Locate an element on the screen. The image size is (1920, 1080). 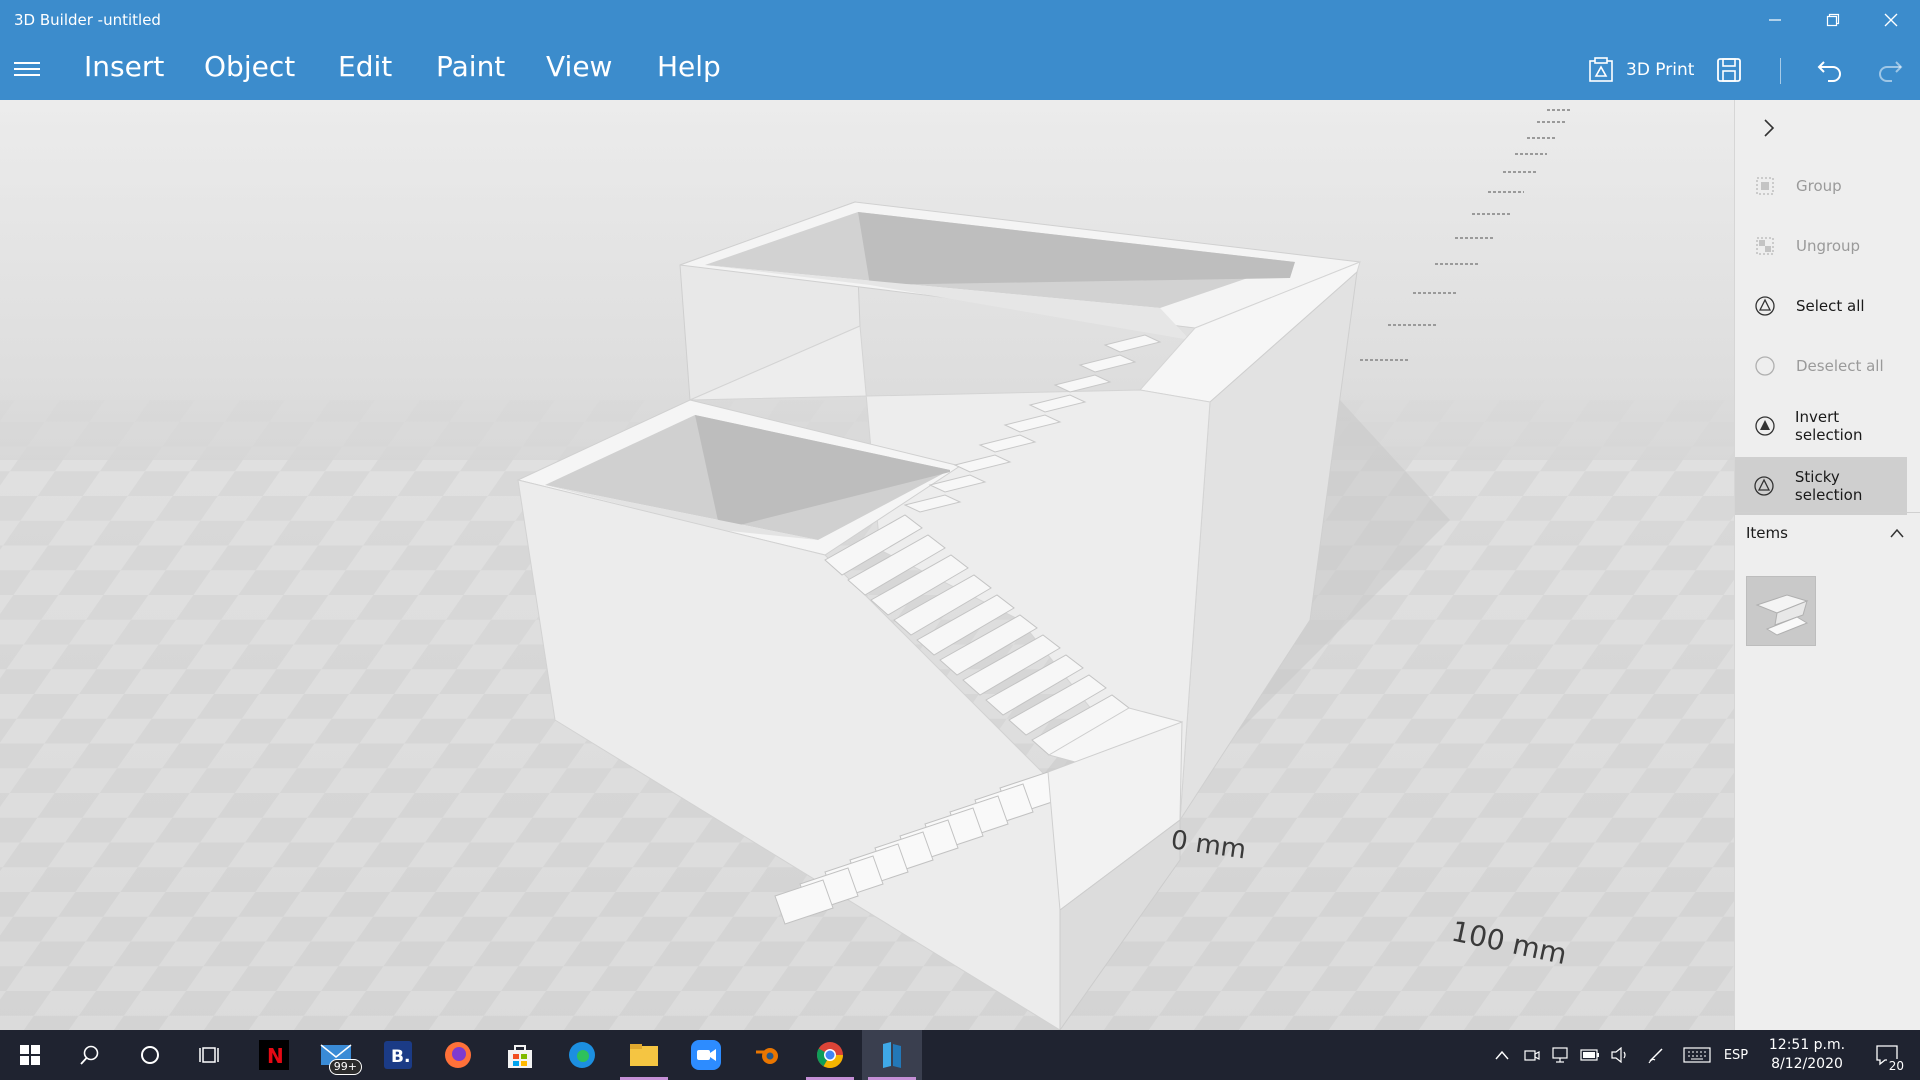
ungroup-icon is located at coordinates (1765, 246).